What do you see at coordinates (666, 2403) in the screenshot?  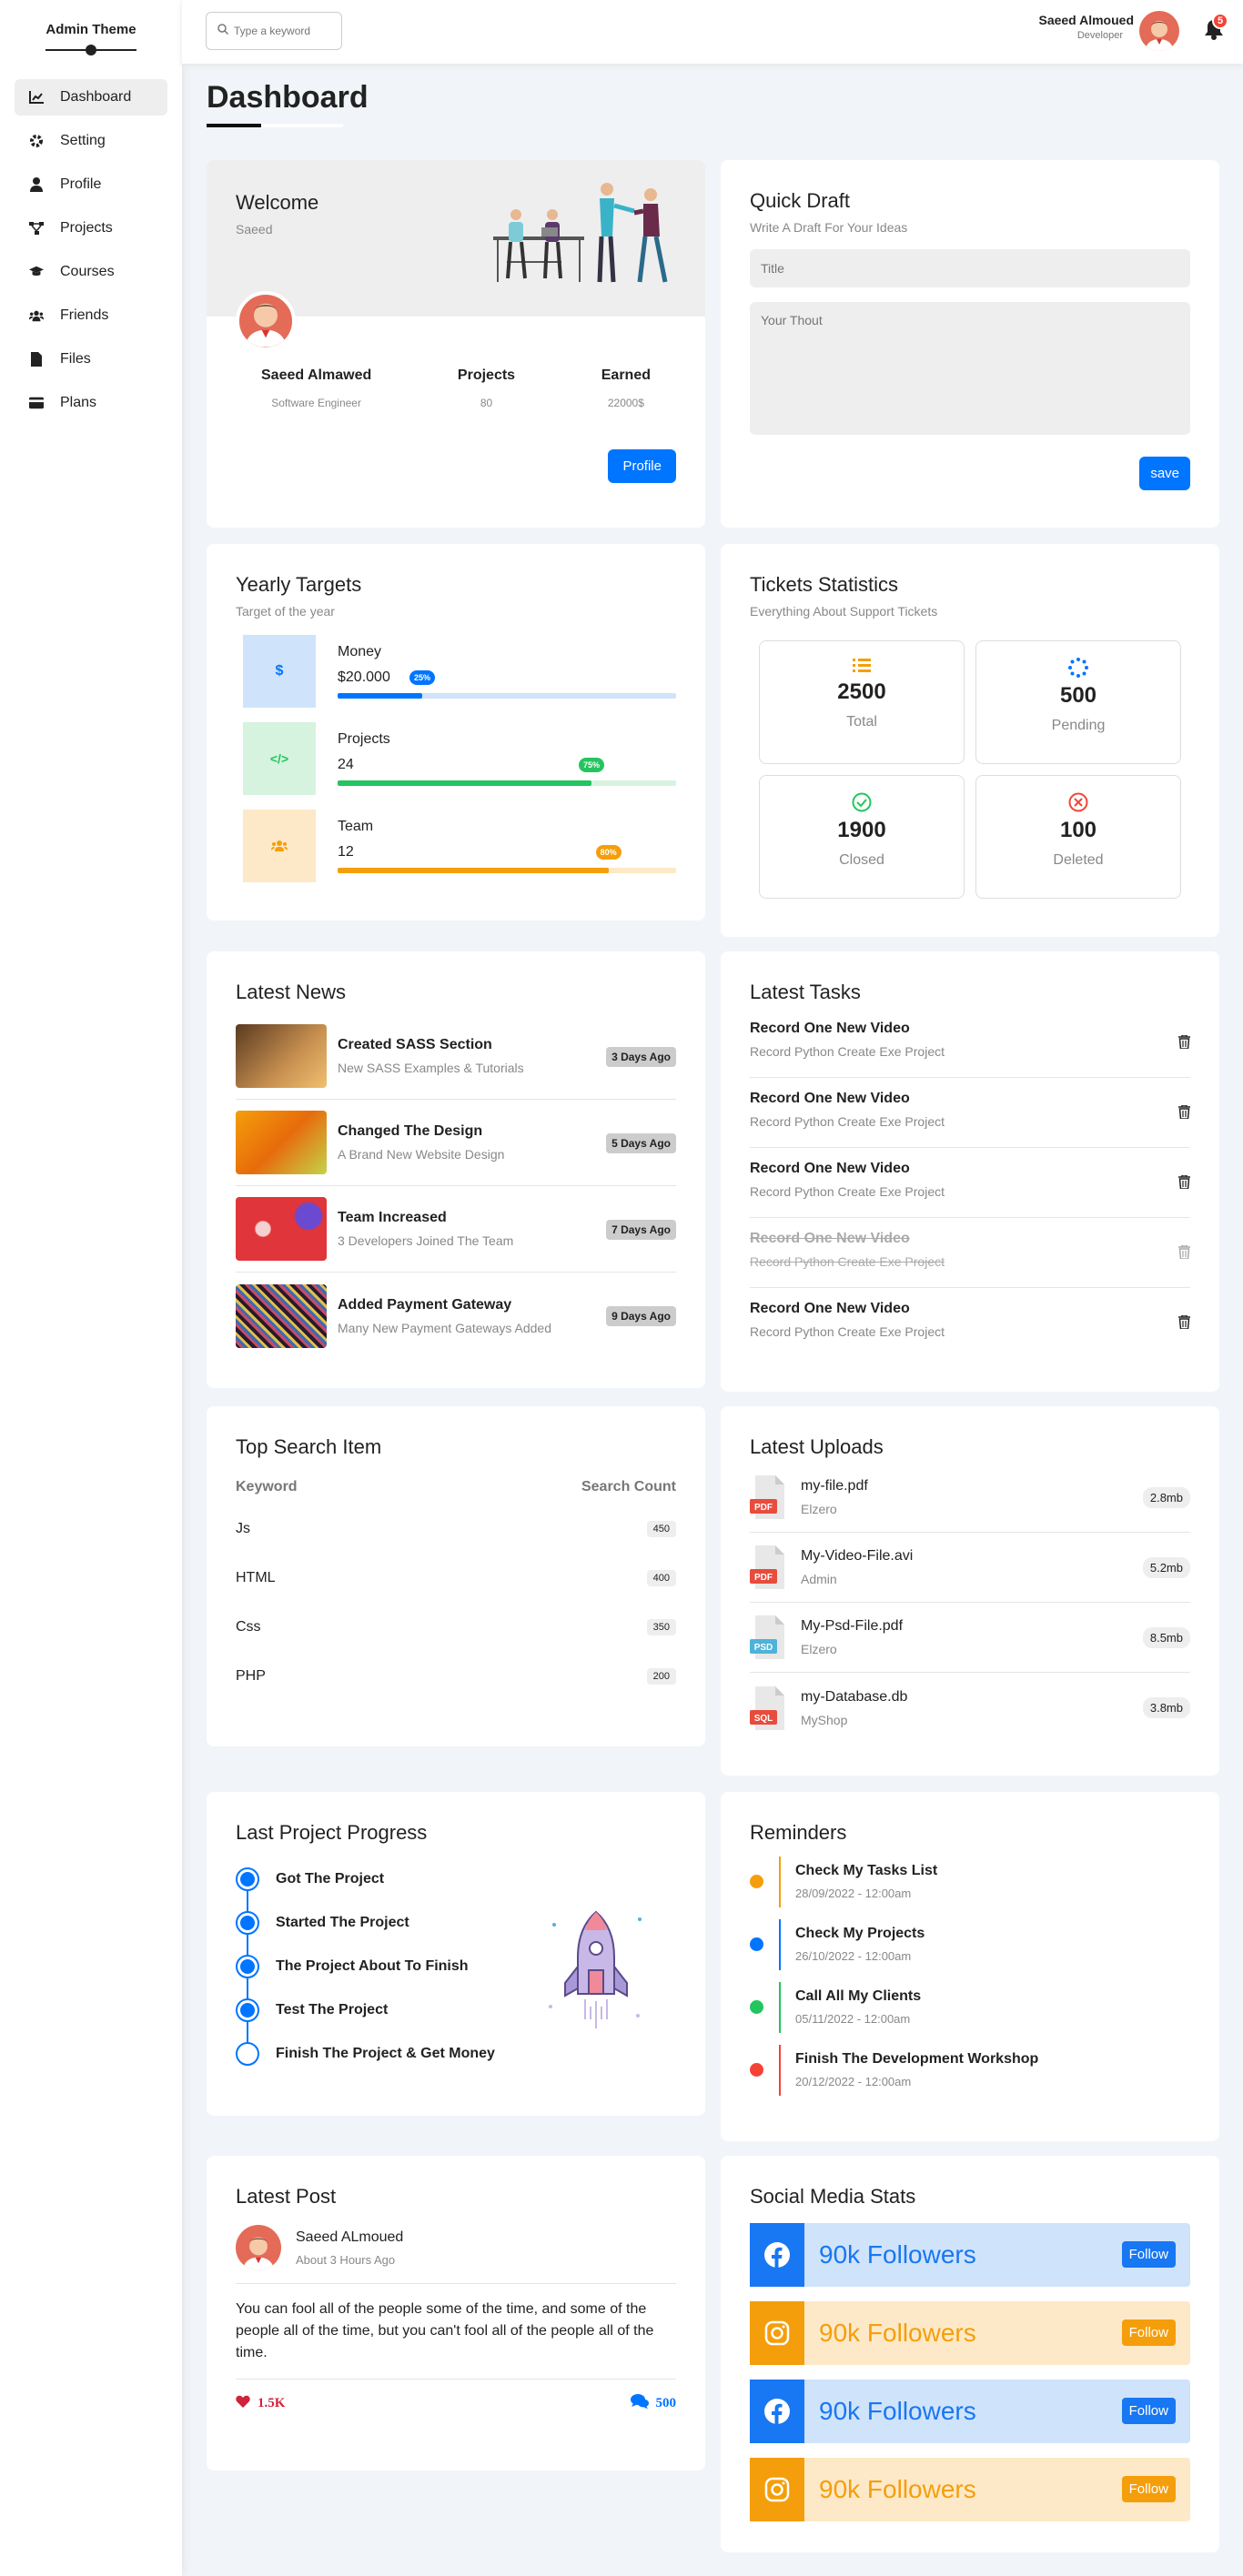 I see `comments-count: 500` at bounding box center [666, 2403].